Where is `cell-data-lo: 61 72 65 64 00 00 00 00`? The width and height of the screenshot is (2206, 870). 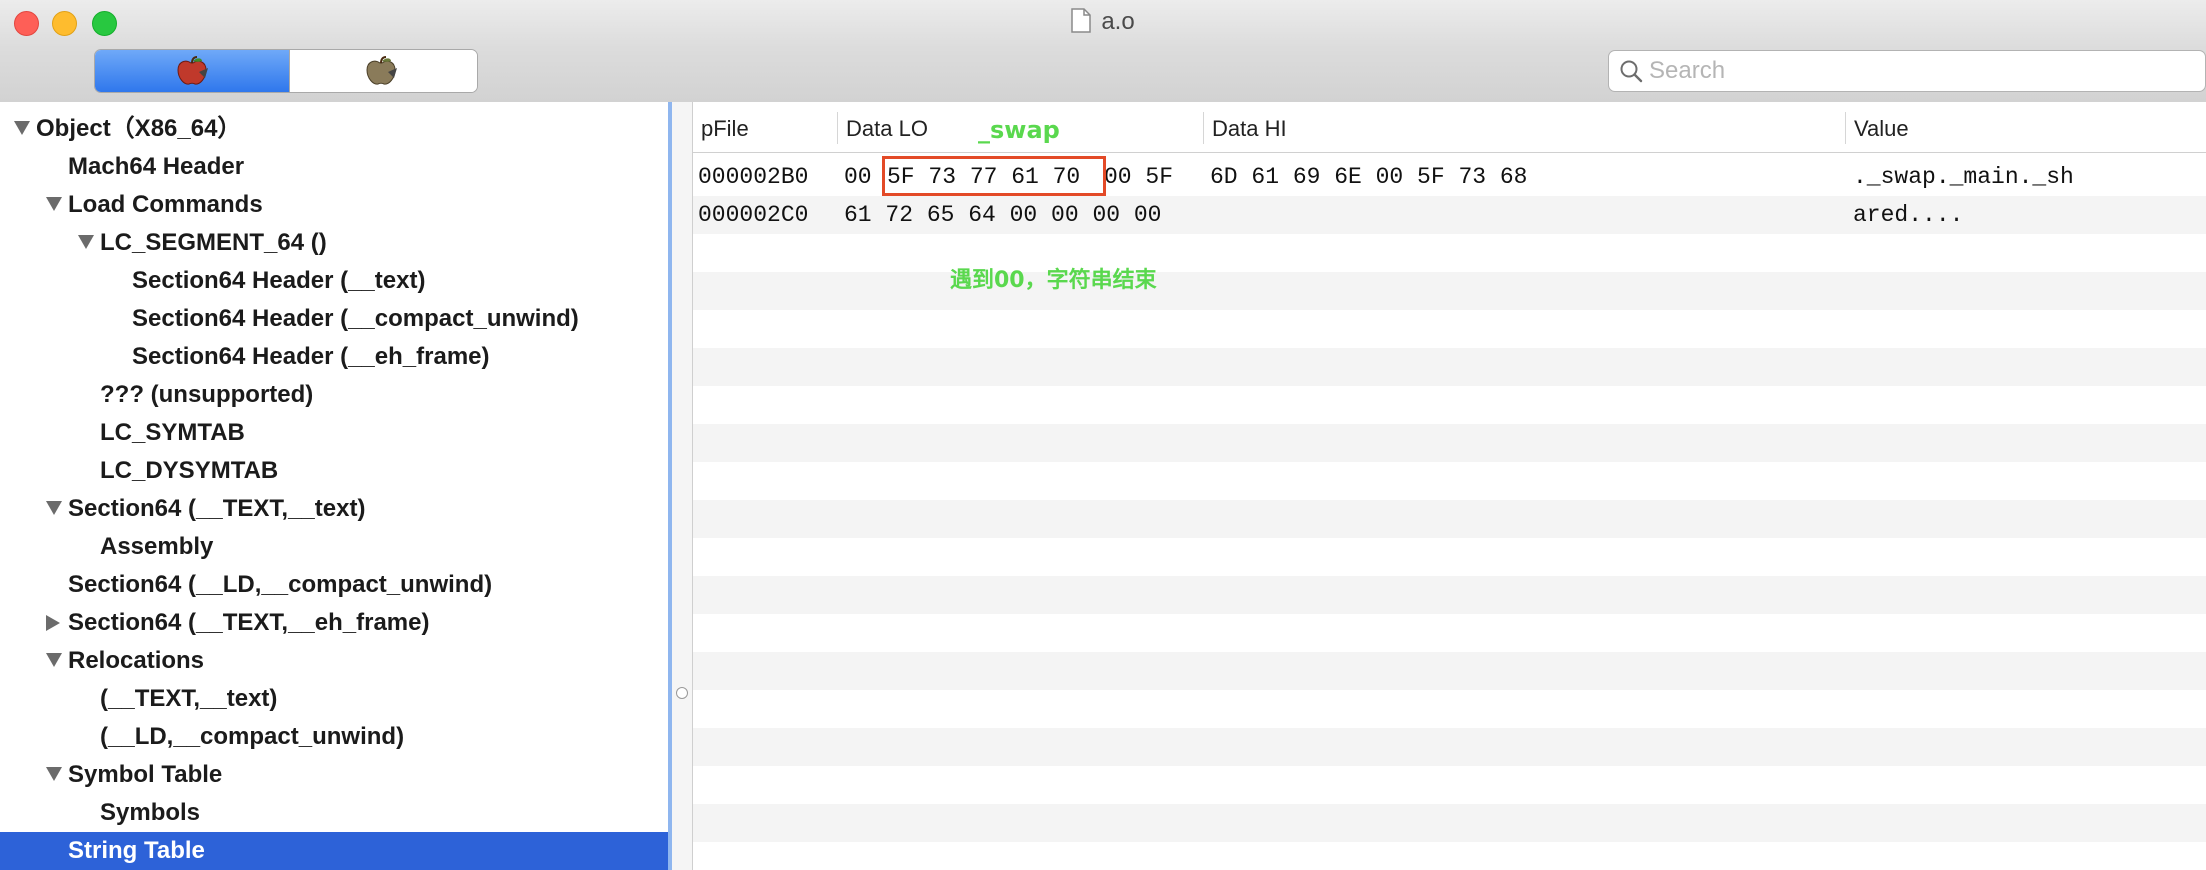 cell-data-lo: 61 72 65 64 00 00 00 00 is located at coordinates (1003, 215).